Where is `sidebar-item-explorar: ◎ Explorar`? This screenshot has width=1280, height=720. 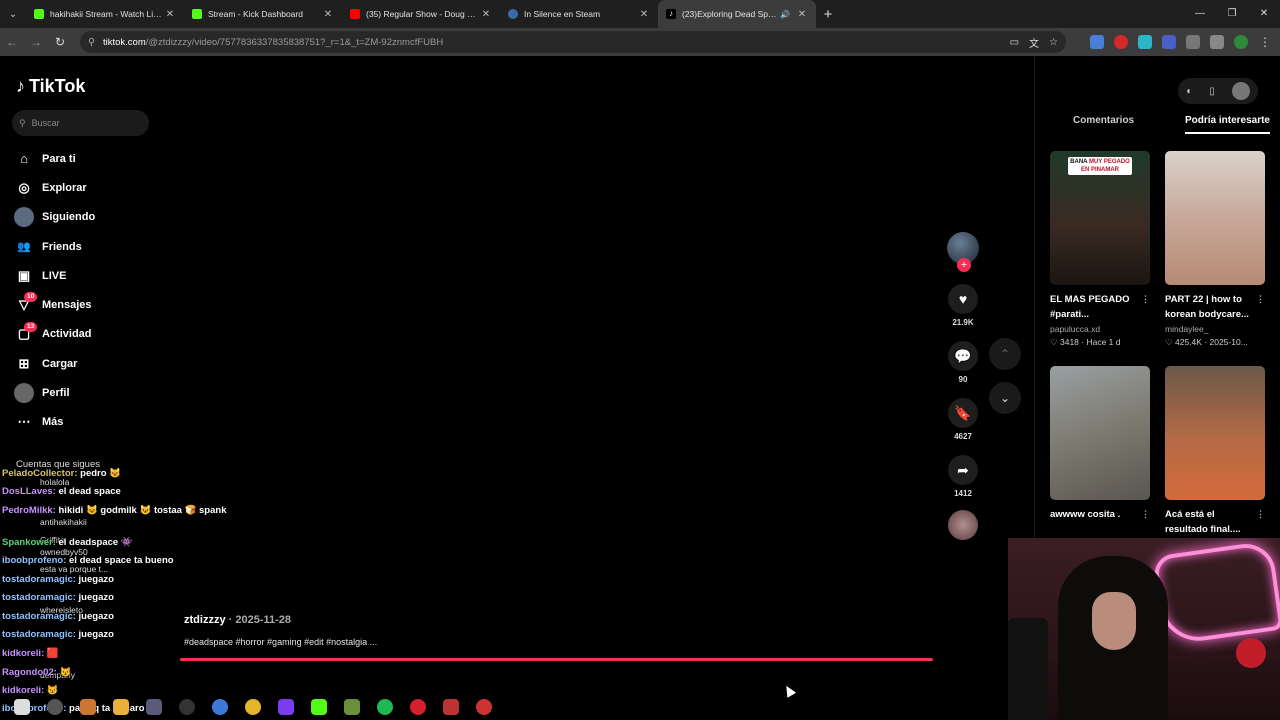 sidebar-item-explorar: ◎ Explorar is located at coordinates (89, 187).